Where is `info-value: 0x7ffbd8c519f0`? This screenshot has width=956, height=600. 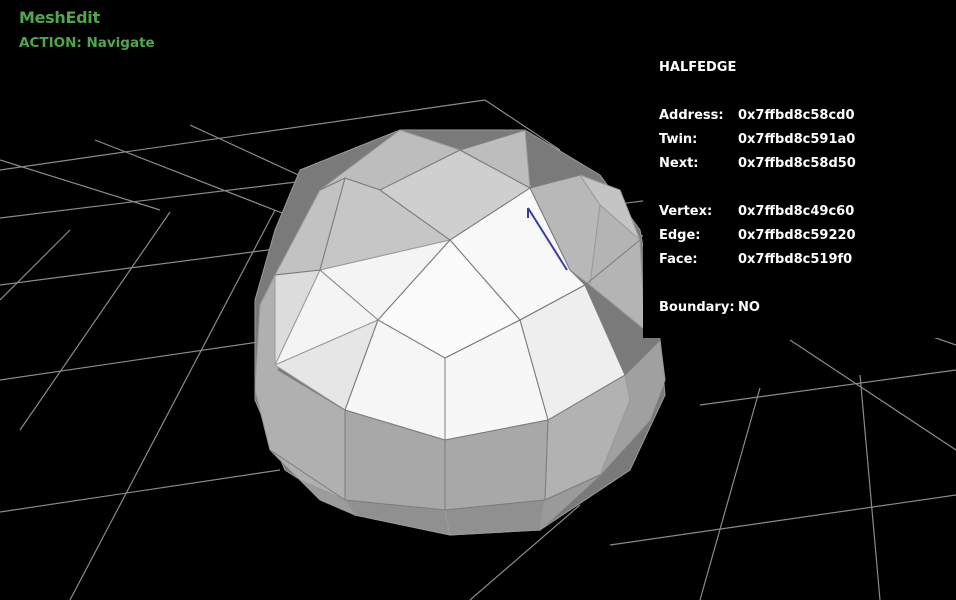
info-value: 0x7ffbd8c519f0 is located at coordinates (795, 259).